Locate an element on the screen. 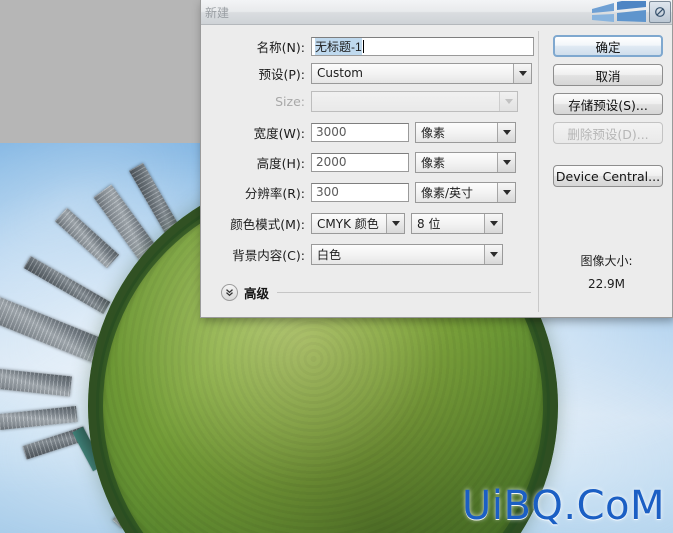 This screenshot has height=533, width=673. width-label: 宽度(W): is located at coordinates (279, 133).